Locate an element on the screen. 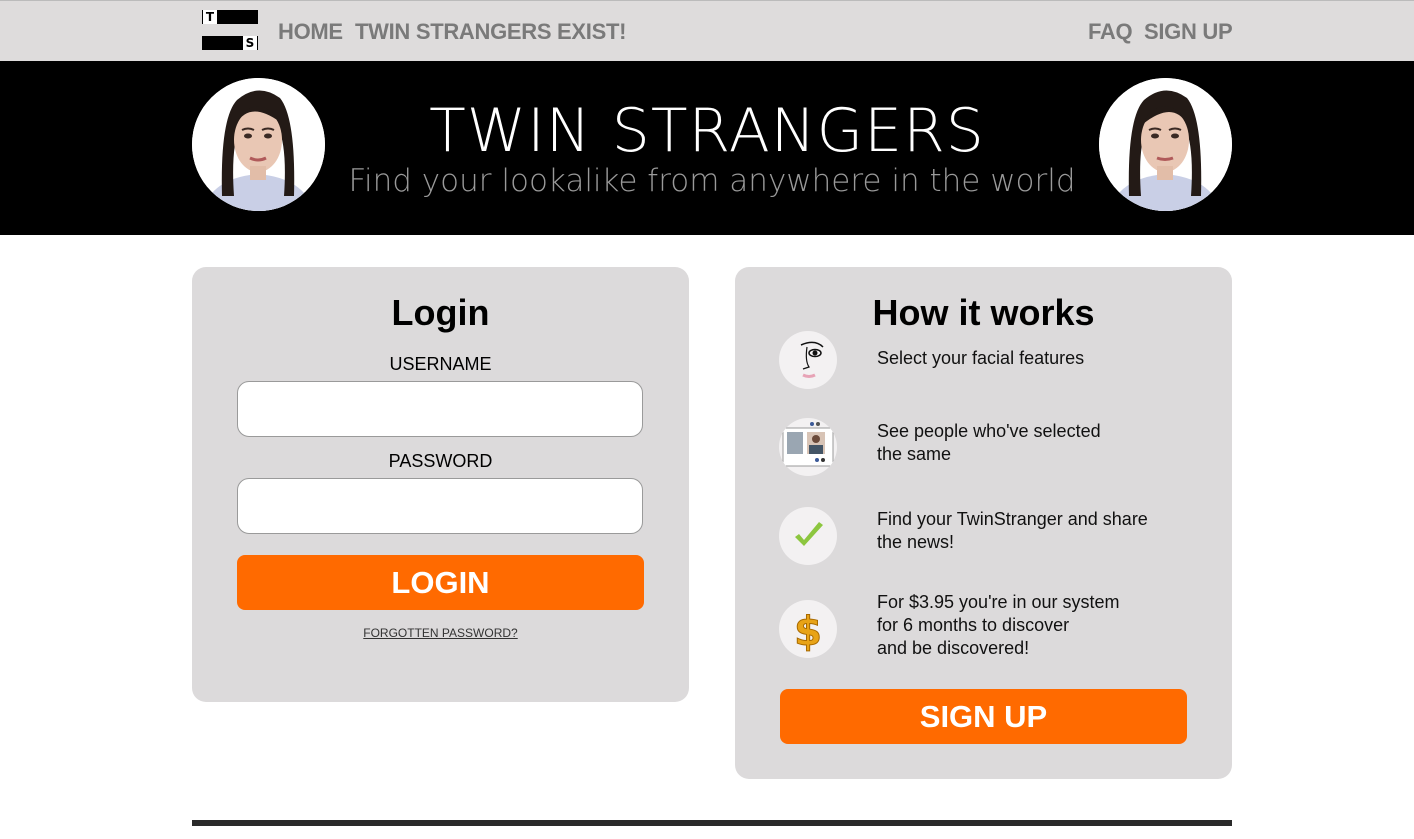 The image size is (1414, 839). checkmark-icon is located at coordinates (808, 536).